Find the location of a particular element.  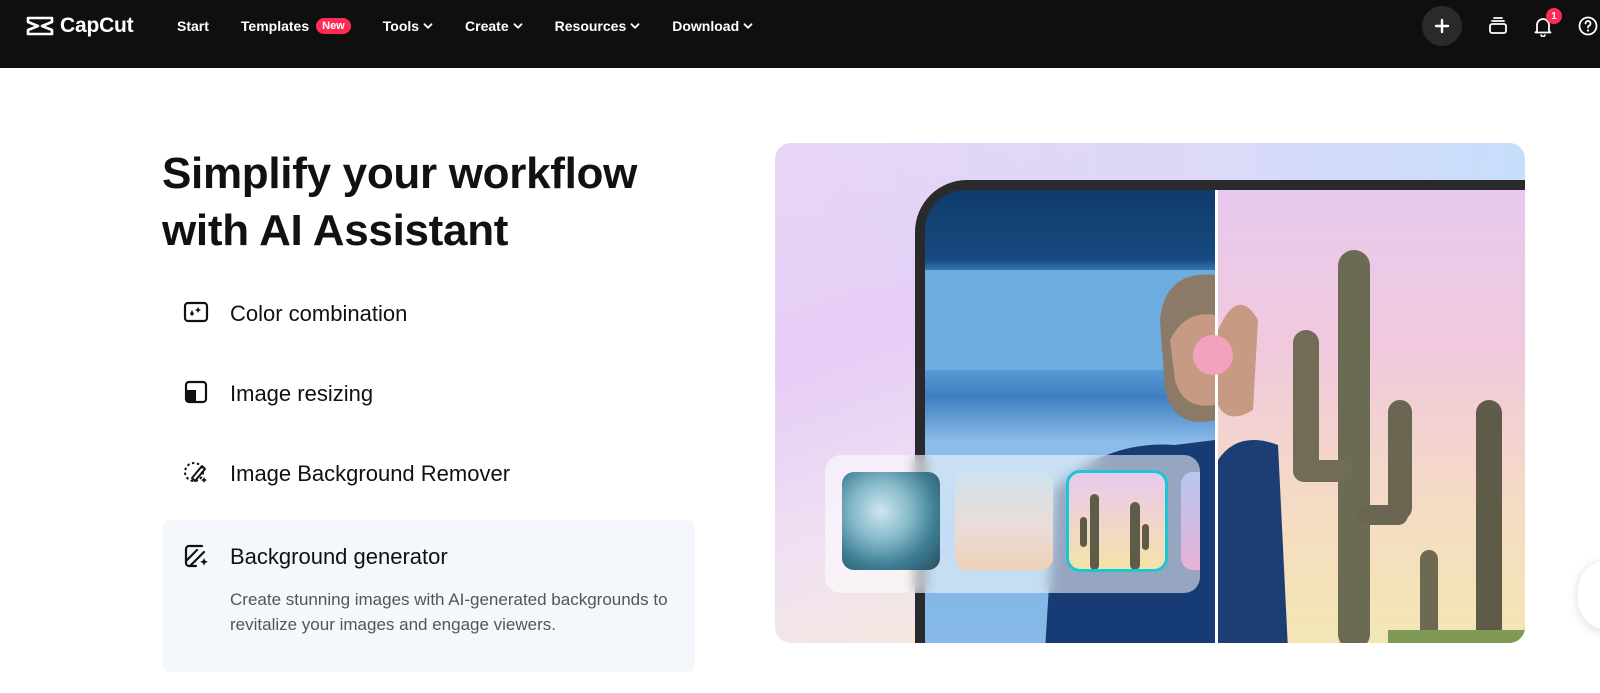

comparison-divider is located at coordinates (1216, 416).